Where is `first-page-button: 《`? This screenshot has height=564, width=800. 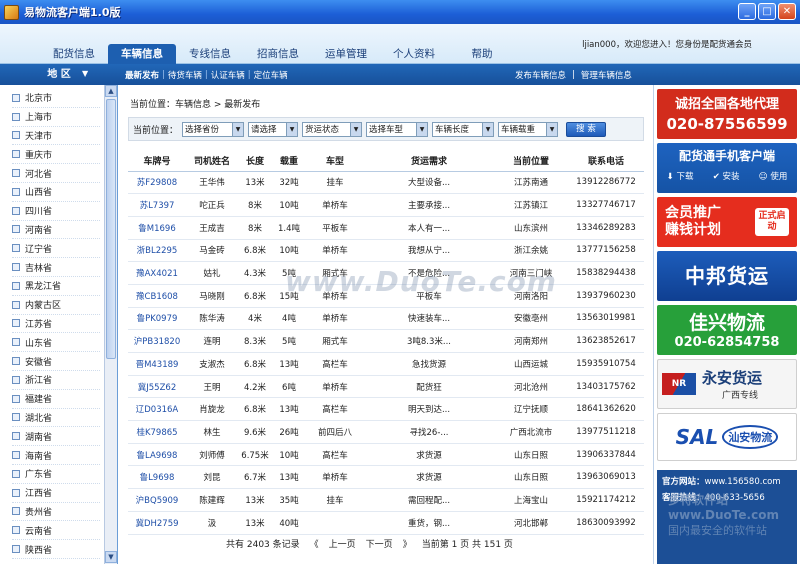 first-page-button: 《 is located at coordinates (314, 543).